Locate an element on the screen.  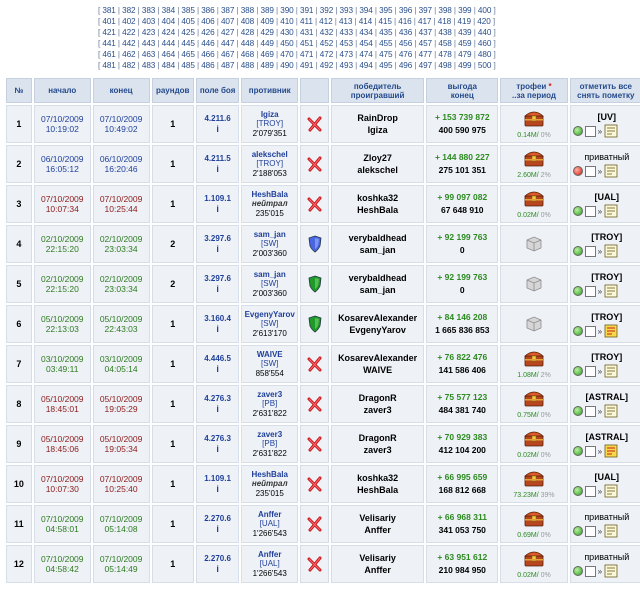
loser-name: Anffer is located at coordinates (377, 570).